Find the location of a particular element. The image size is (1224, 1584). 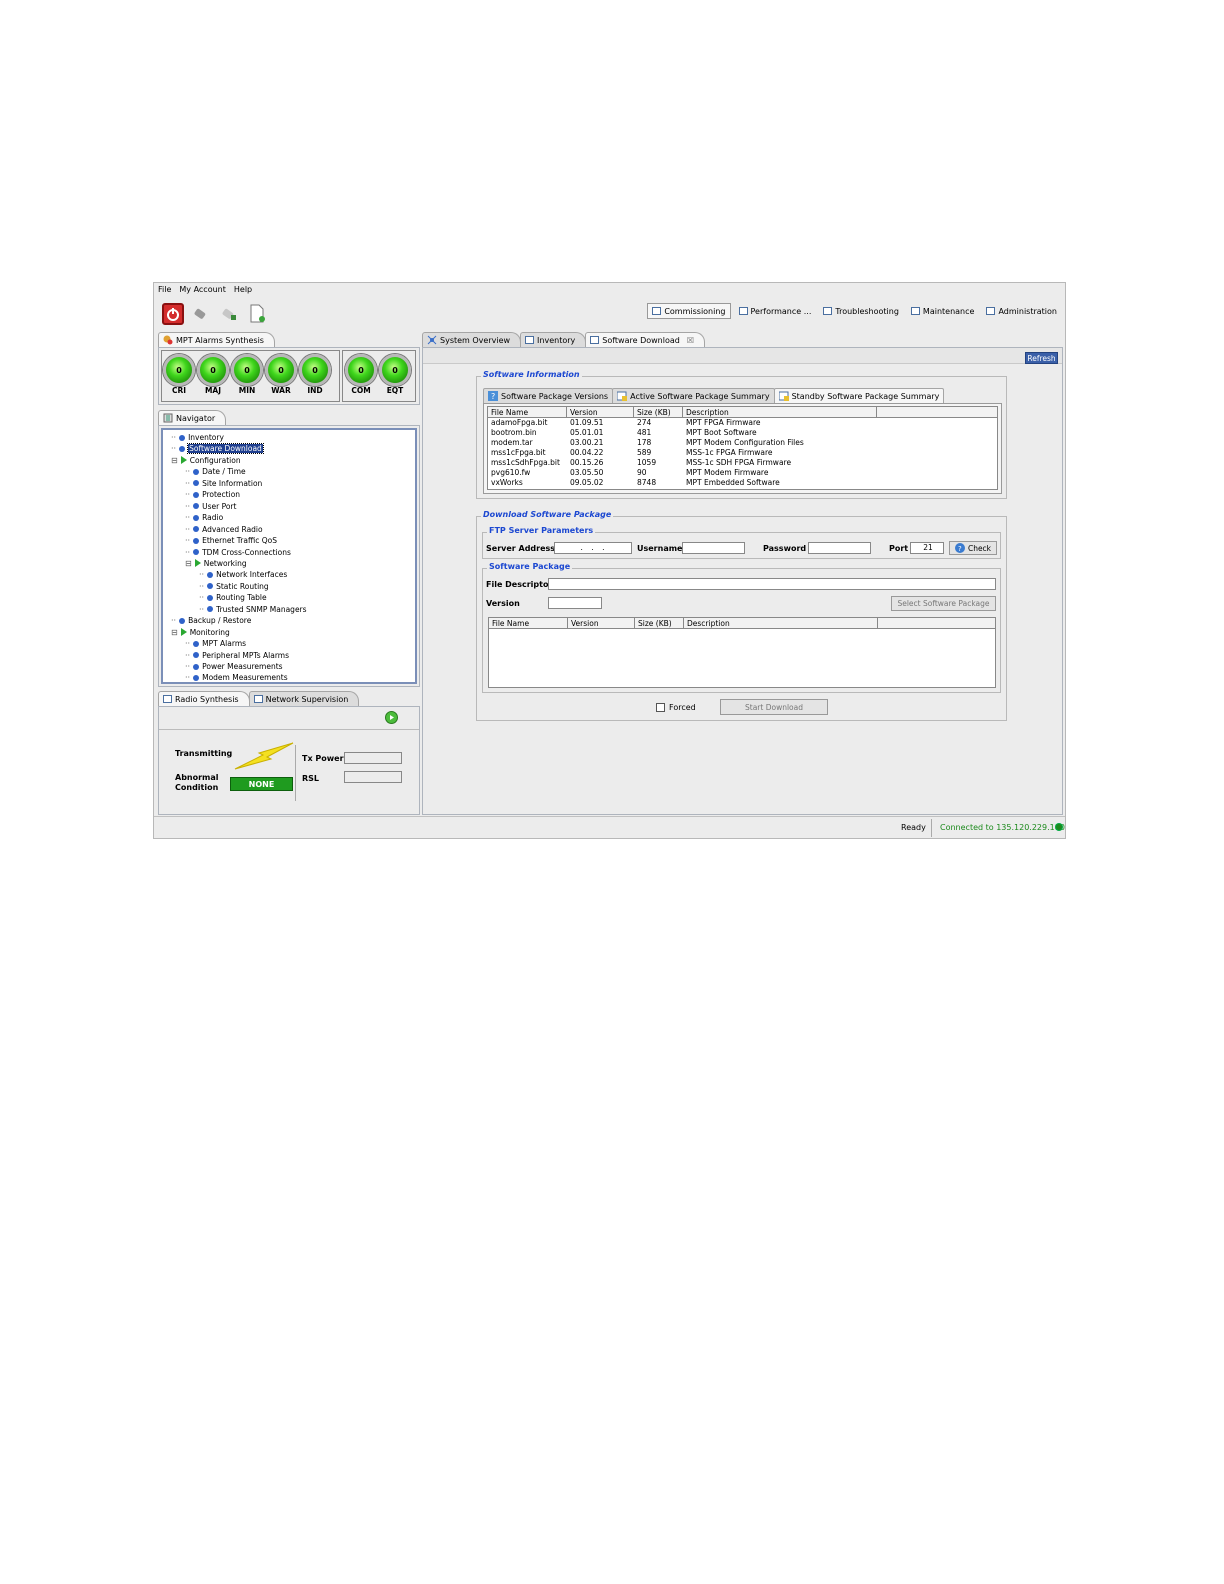

tab-system-overview: System Overview is located at coordinates (472, 339).